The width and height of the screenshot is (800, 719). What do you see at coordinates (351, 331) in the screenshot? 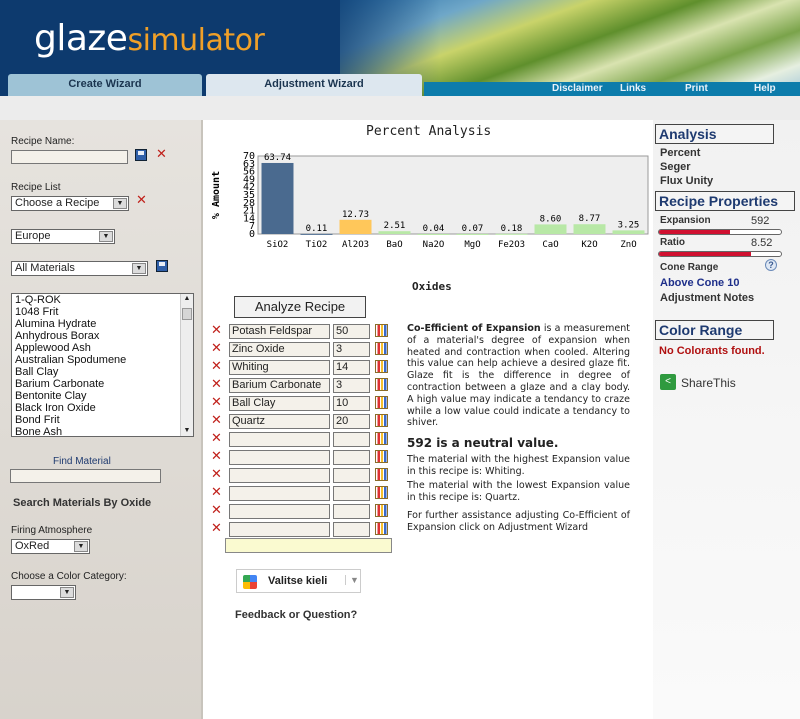
I see `amount-input: 50` at bounding box center [351, 331].